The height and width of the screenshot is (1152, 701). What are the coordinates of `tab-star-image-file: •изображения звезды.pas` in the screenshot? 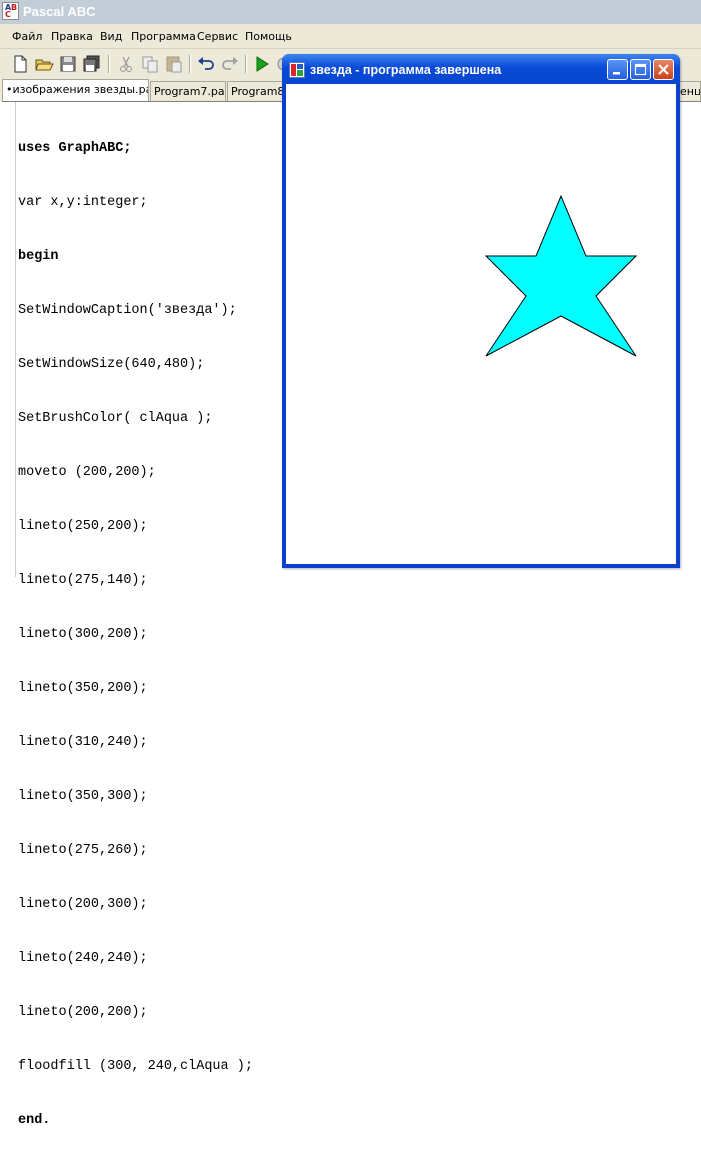 It's located at (75, 90).